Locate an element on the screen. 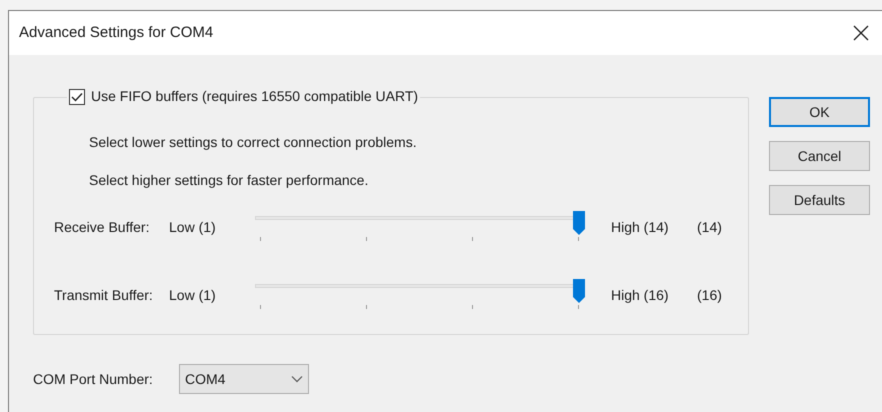 The width and height of the screenshot is (882, 412). chevron-down-icon is located at coordinates (297, 379).